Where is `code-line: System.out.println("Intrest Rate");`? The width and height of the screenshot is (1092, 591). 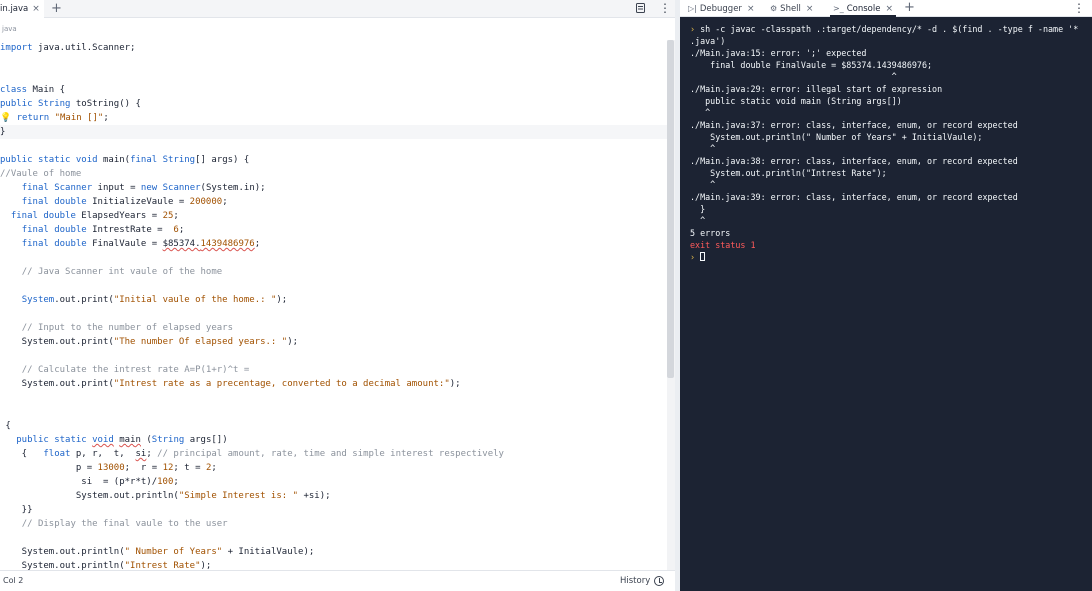 code-line: System.out.println("Intrest Rate"); is located at coordinates (334, 564).